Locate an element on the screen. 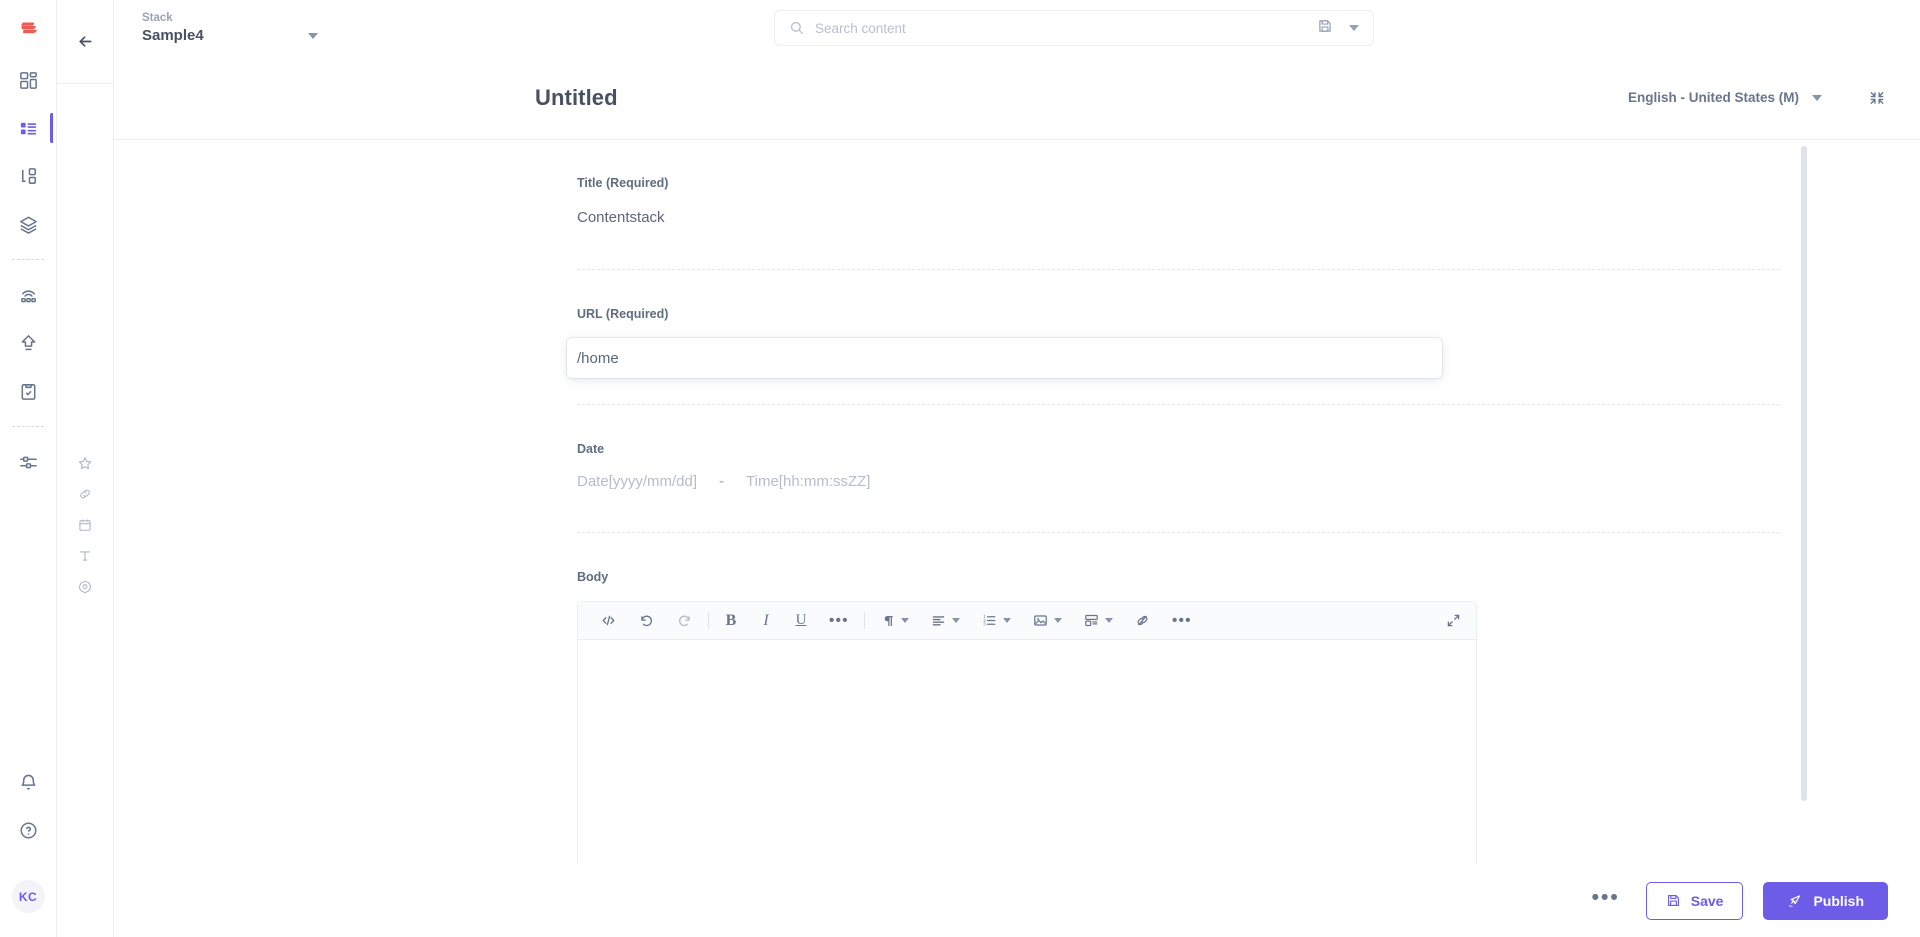 This screenshot has height=937, width=1920. entry-tool-references is located at coordinates (85, 493).